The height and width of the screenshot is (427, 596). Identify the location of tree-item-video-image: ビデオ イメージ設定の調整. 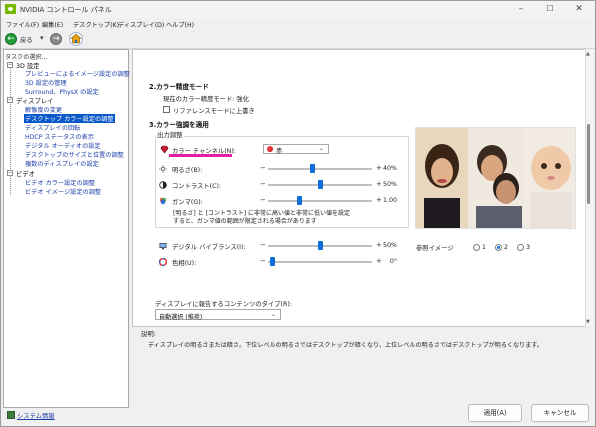
(63, 191).